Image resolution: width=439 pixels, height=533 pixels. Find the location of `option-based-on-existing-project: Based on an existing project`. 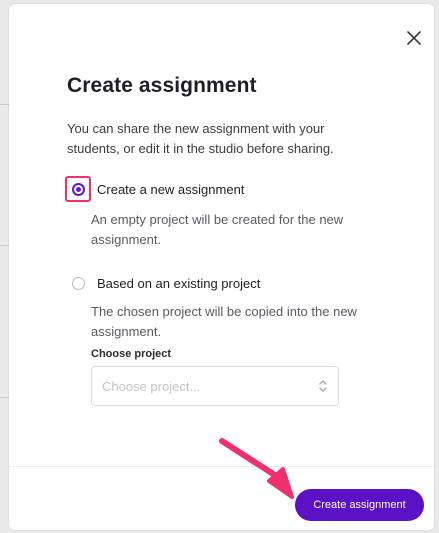

option-based-on-existing-project: Based on an existing project is located at coordinates (162, 283).